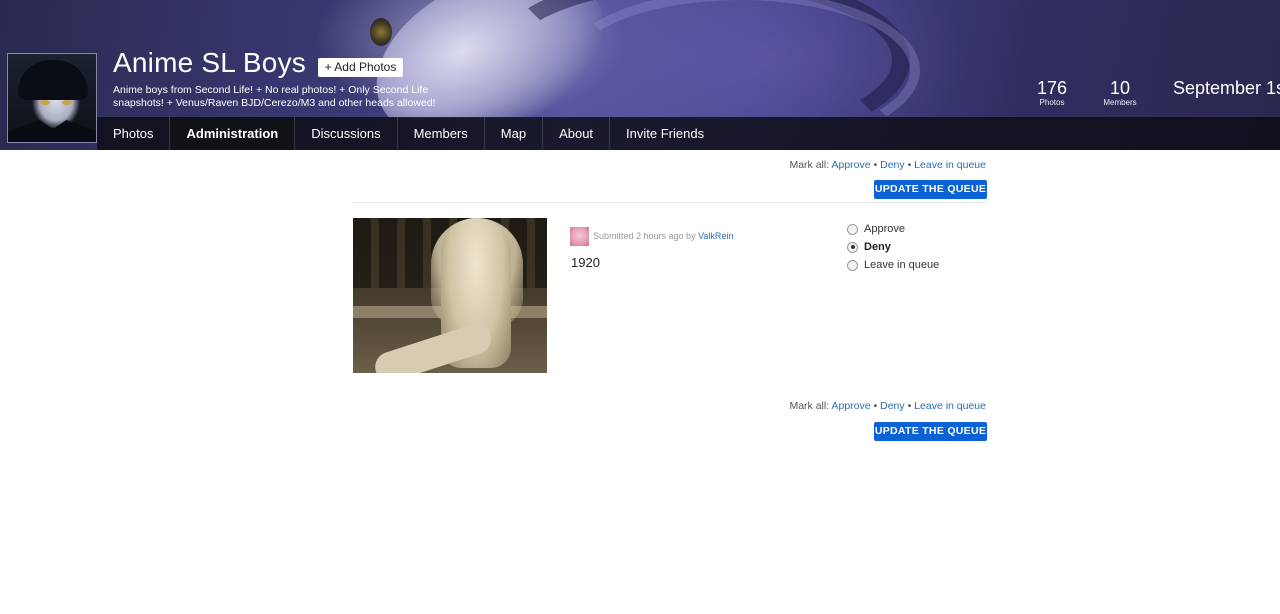 The width and height of the screenshot is (1280, 614). What do you see at coordinates (450, 295) in the screenshot?
I see `queued-photo-thumbnail` at bounding box center [450, 295].